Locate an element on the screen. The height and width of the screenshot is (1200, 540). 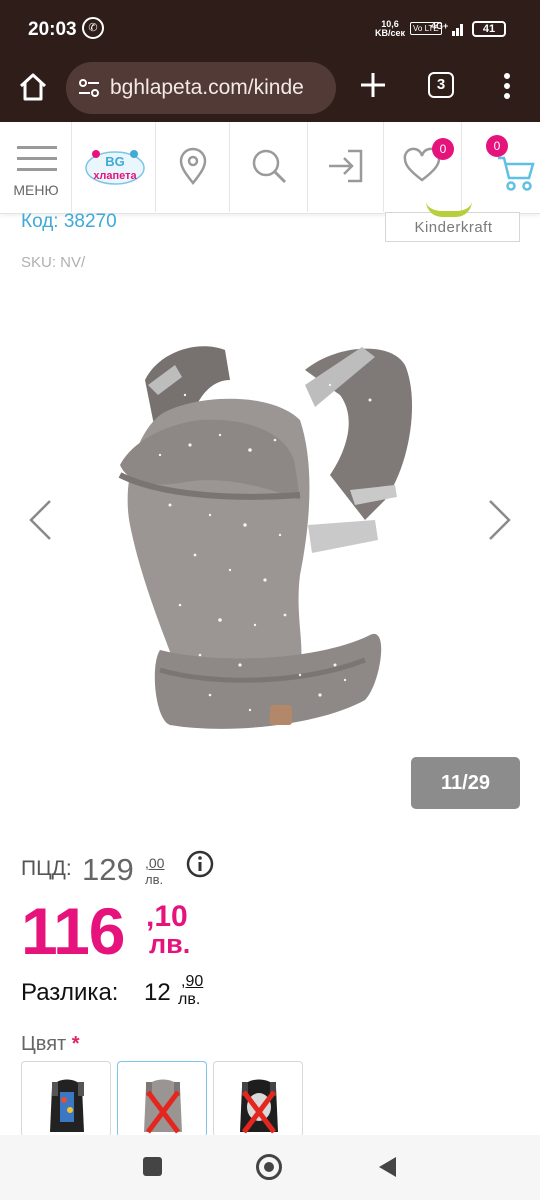
home-nav-icon is located at coordinates (269, 1167).